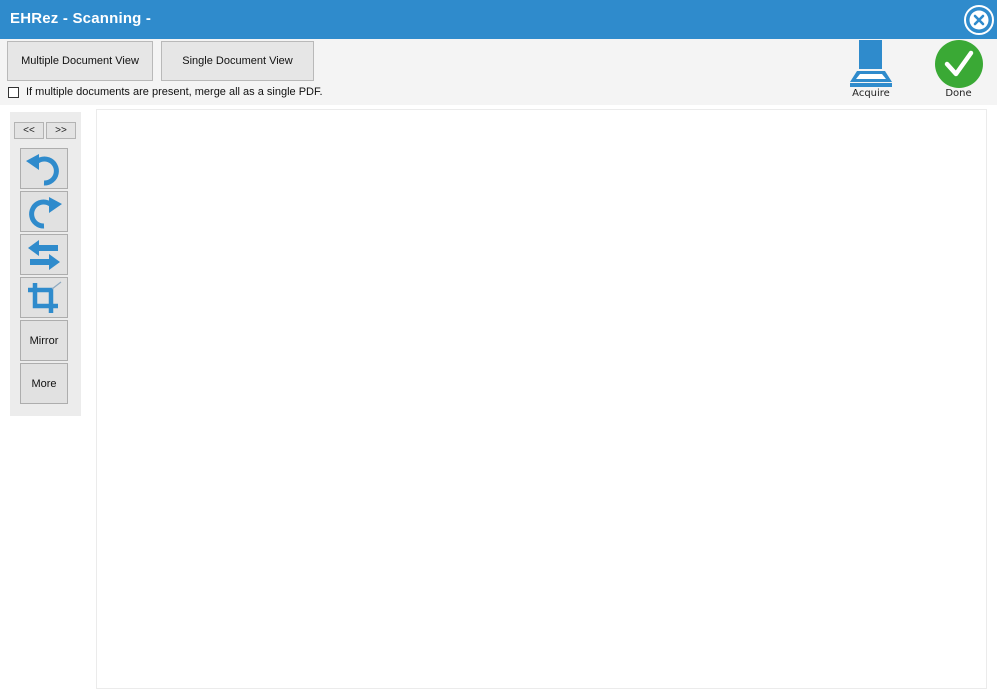 The width and height of the screenshot is (997, 689). I want to click on acquire-label: Acquire, so click(871, 93).